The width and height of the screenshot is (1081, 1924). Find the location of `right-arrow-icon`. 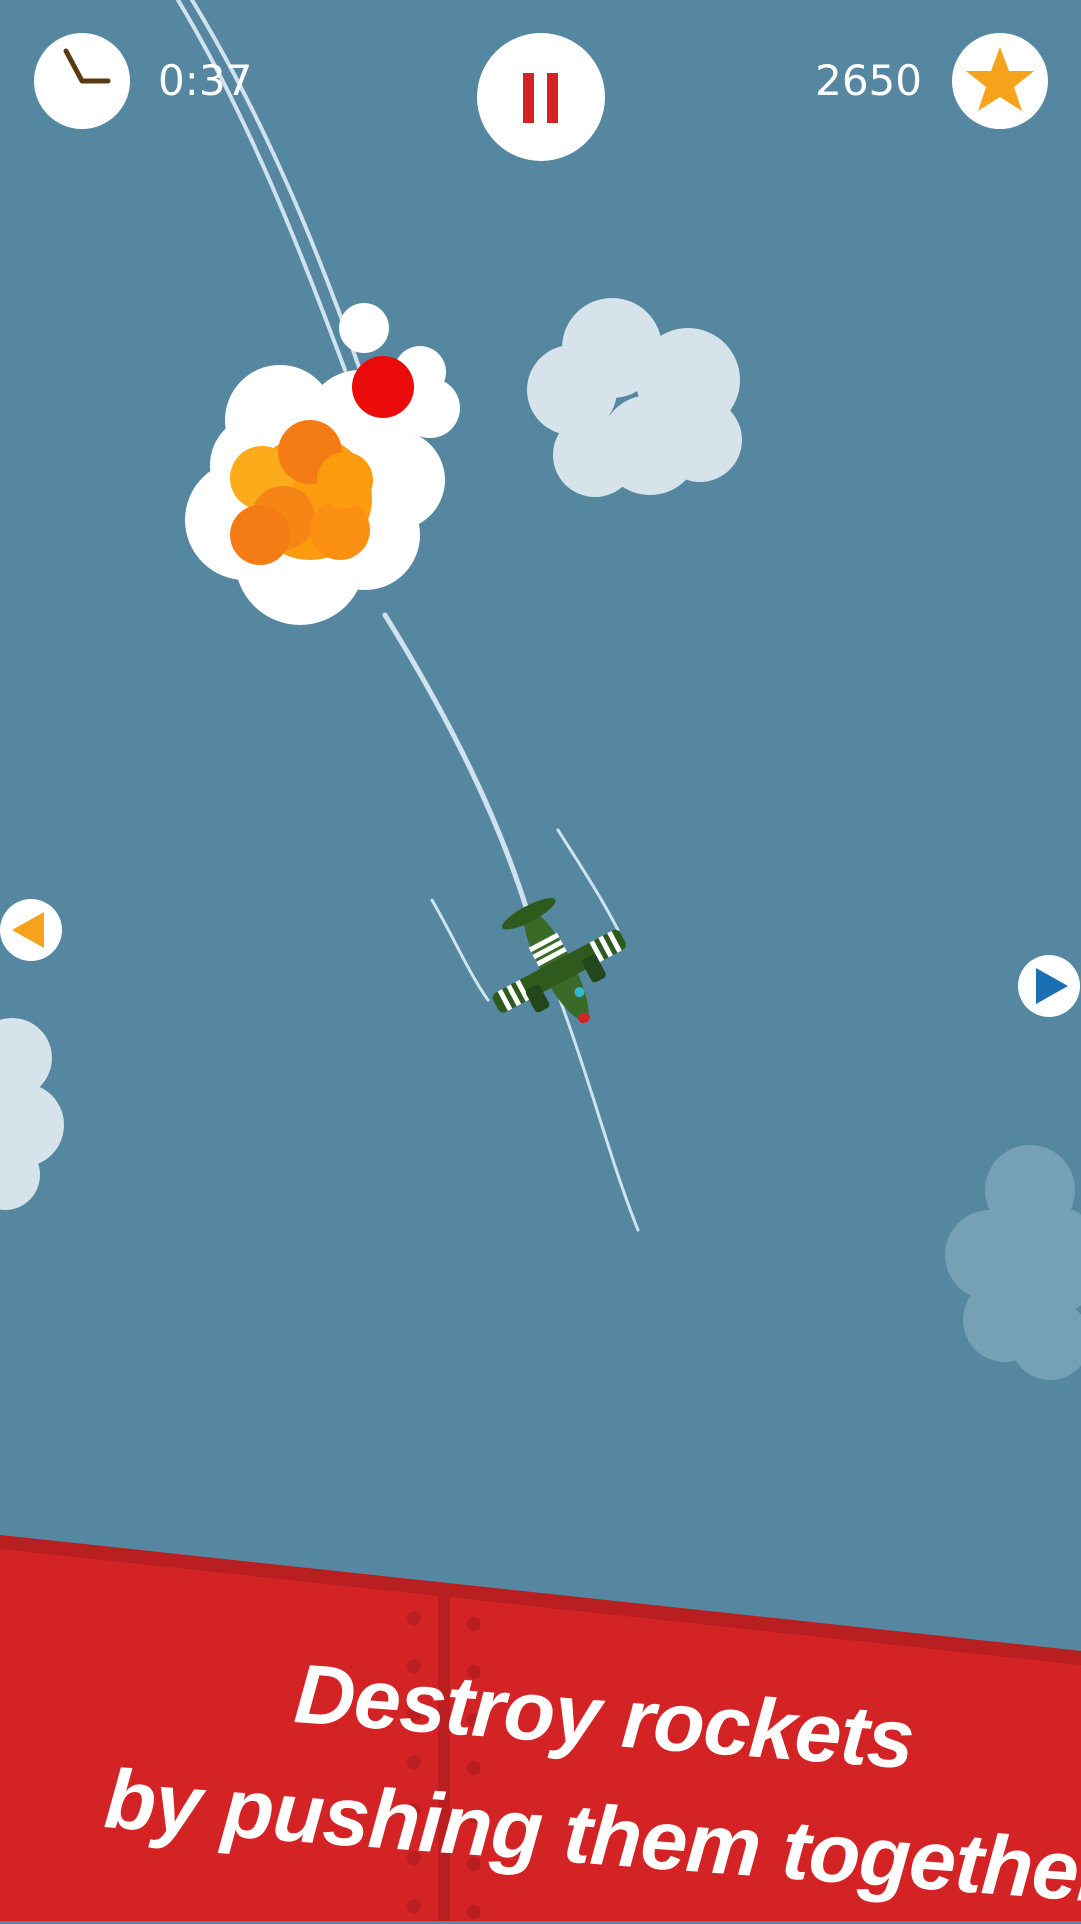

right-arrow-icon is located at coordinates (1052, 986).